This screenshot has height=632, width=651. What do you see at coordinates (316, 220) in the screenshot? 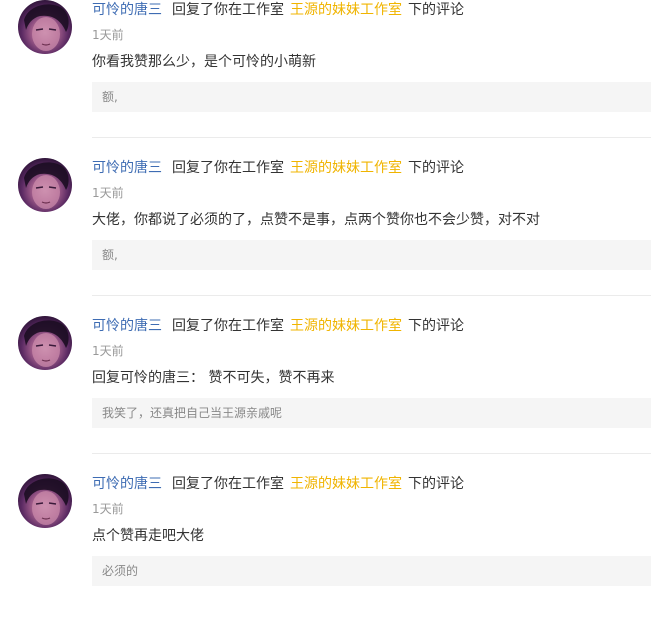
I see `reply-content: 大佬，你都说了必须的了，点赞不是事，点两个赞你也不会少赞，对不对` at bounding box center [316, 220].